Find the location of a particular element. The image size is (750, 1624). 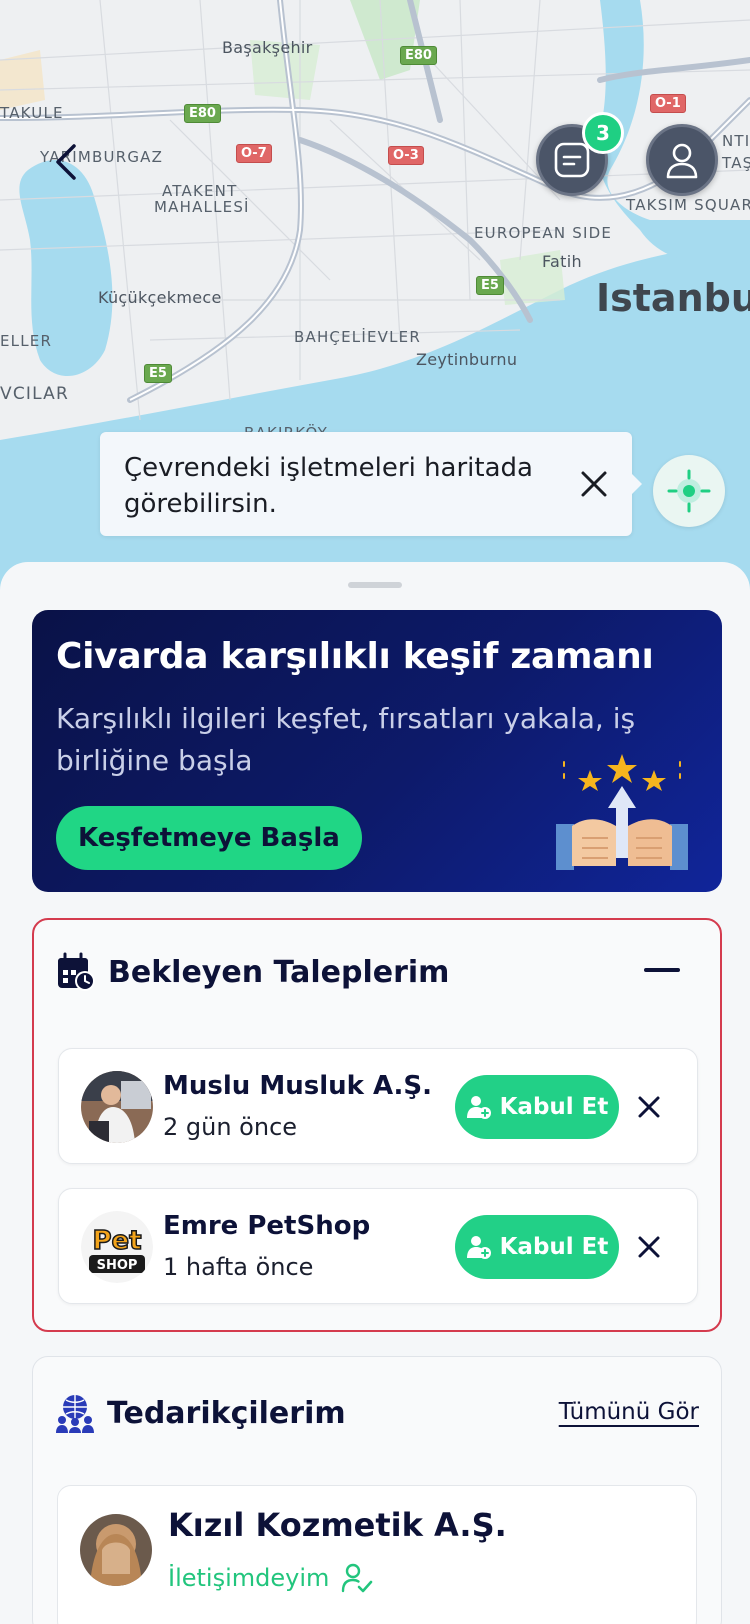

user-icon is located at coordinates (682, 161).